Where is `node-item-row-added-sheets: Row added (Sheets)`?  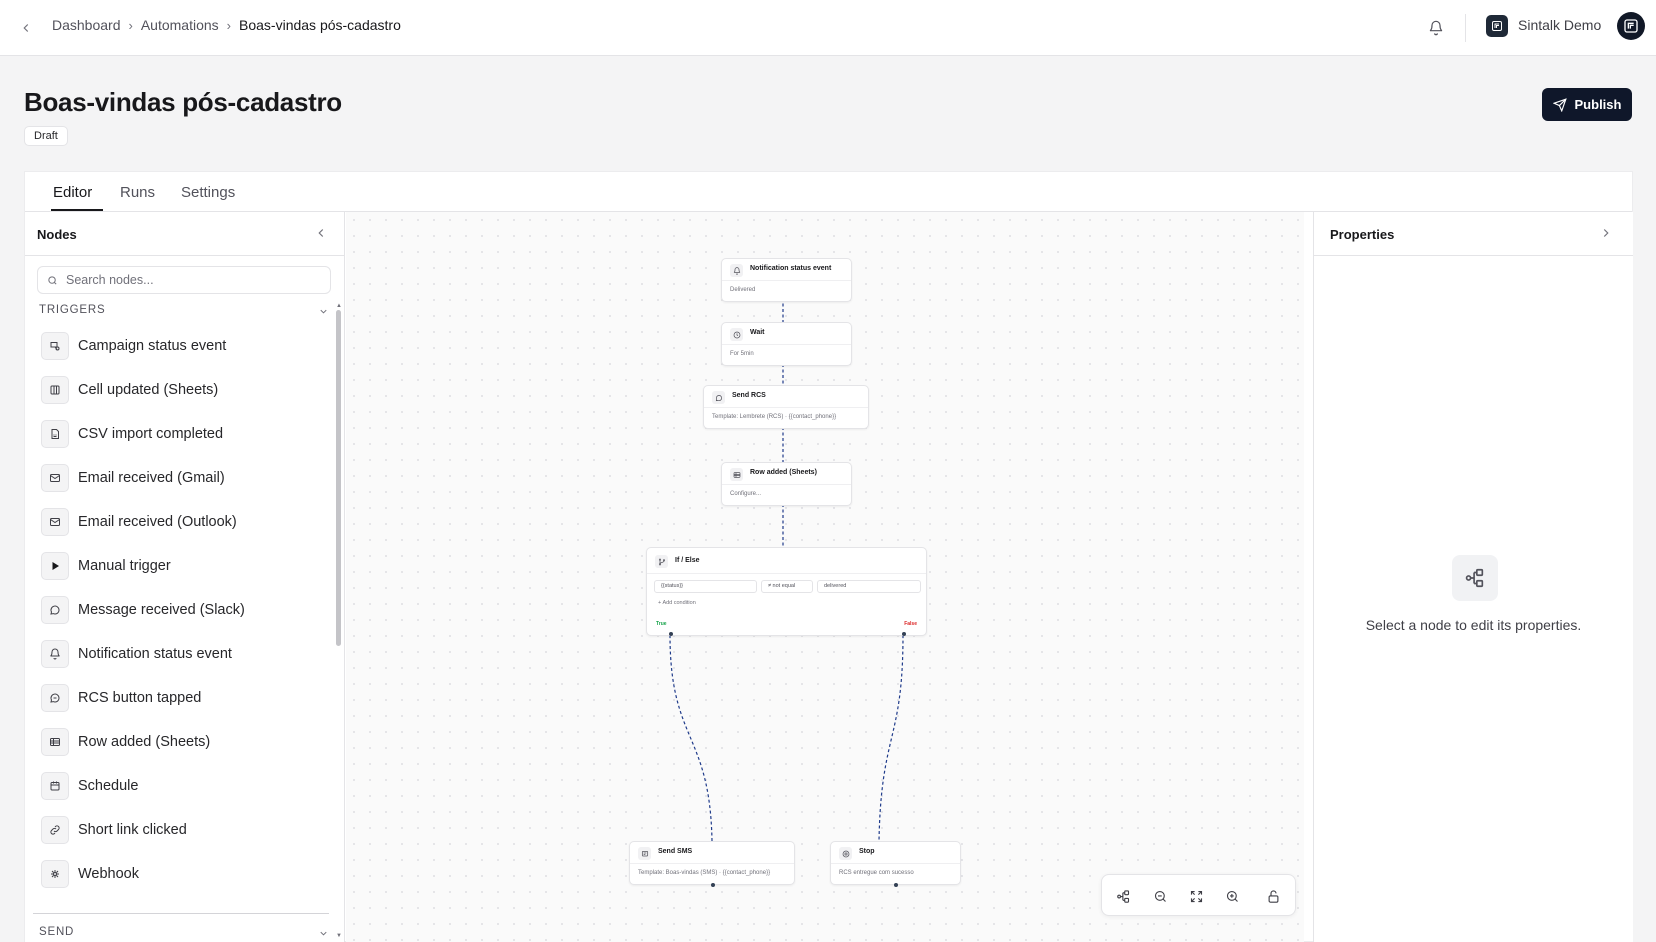 node-item-row-added-sheets: Row added (Sheets) is located at coordinates (181, 742).